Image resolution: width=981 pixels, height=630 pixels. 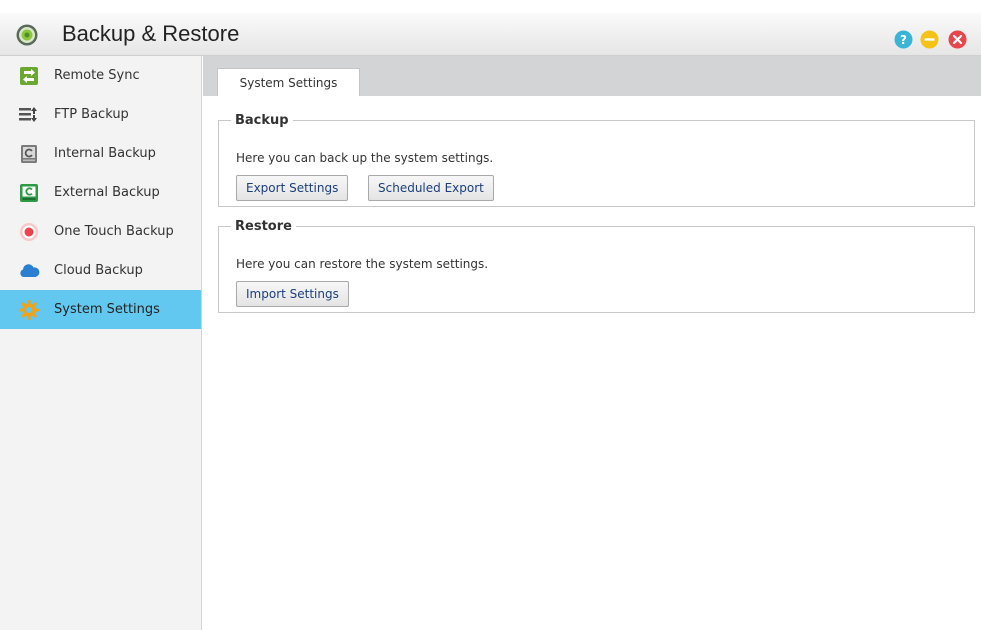 I want to click on sidebar-item-system-settings: System Settings, so click(x=100, y=309).